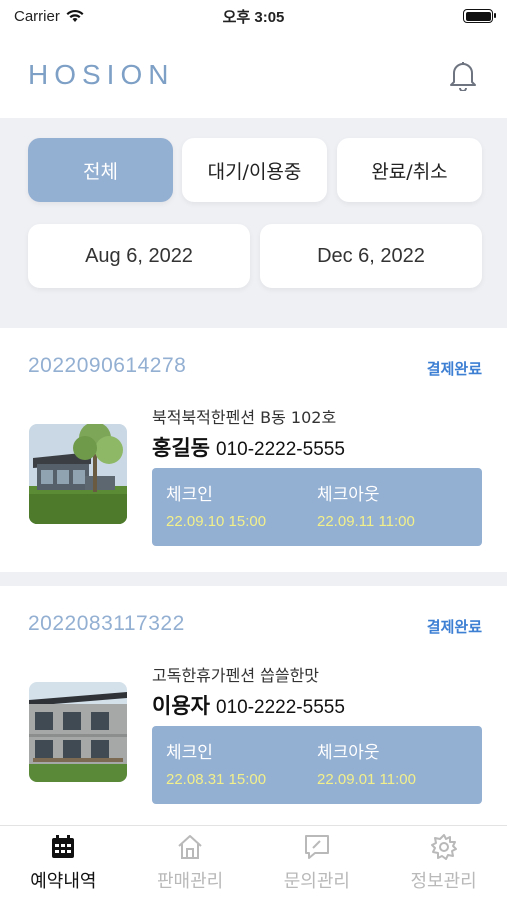  I want to click on chat-icon, so click(316, 847).